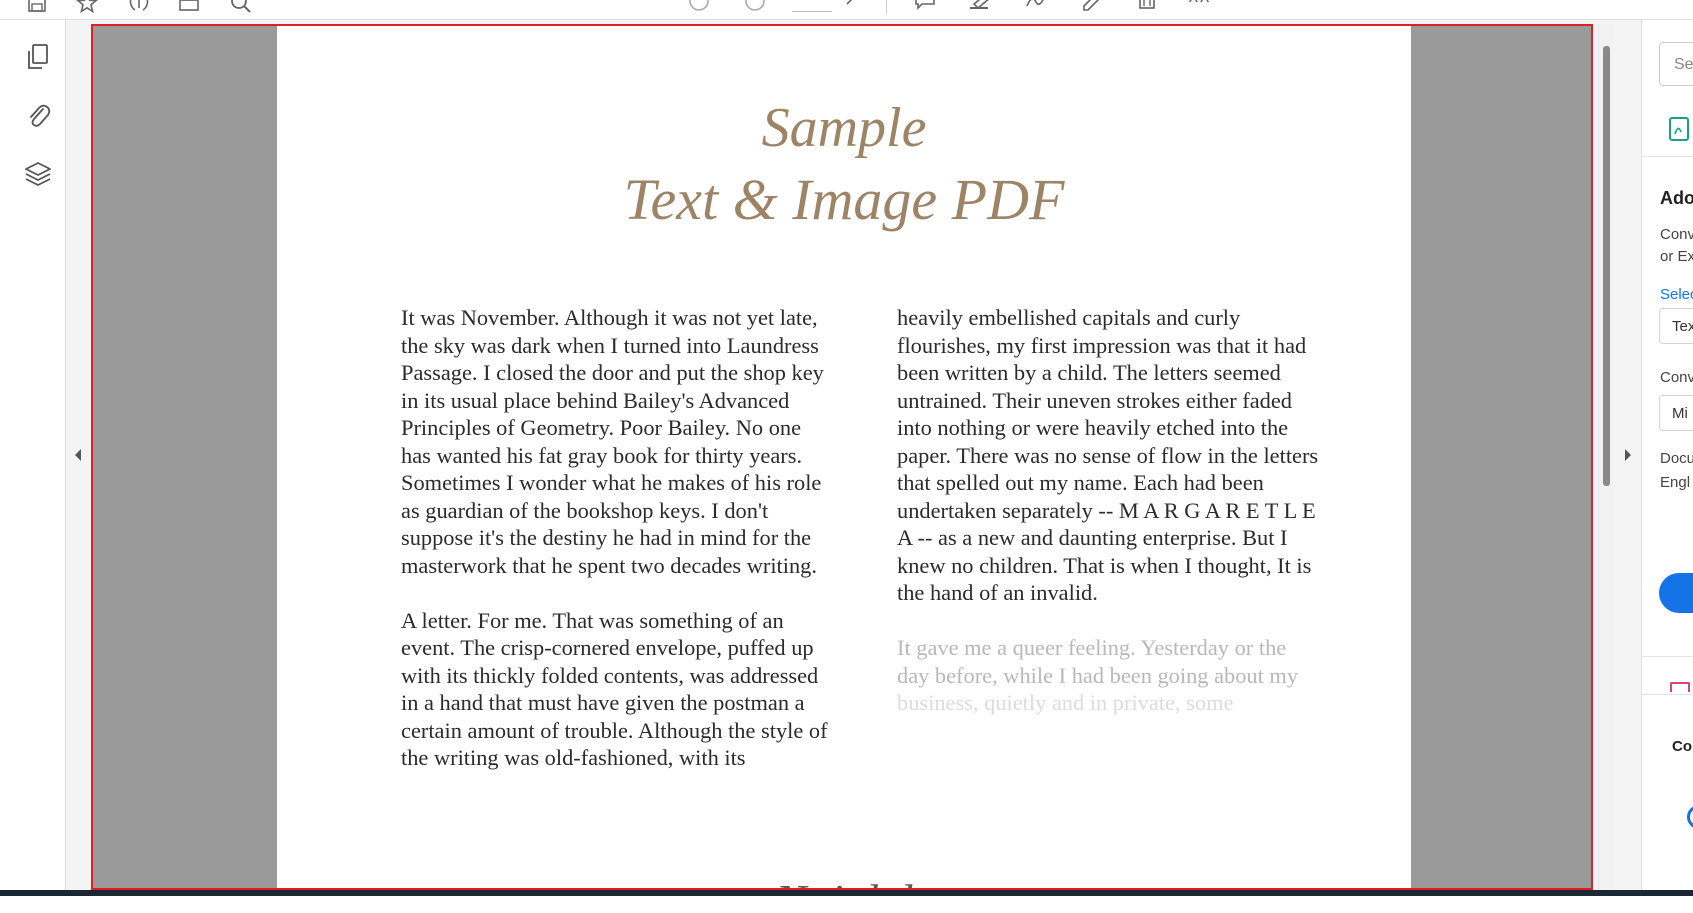 The width and height of the screenshot is (1693, 913). Describe the element at coordinates (78, 455) in the screenshot. I see `chevron-left-icon` at that location.